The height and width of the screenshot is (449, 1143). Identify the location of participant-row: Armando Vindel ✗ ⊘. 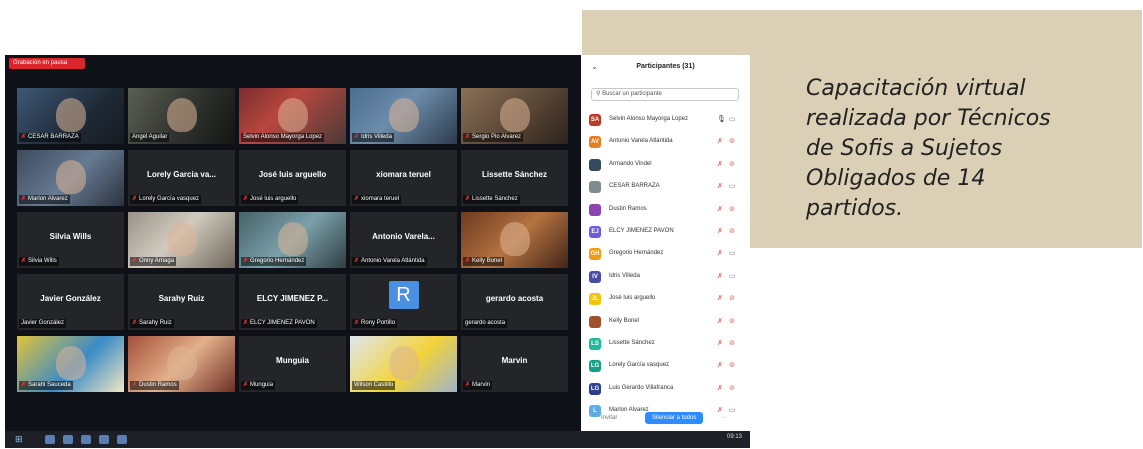
(667, 165).